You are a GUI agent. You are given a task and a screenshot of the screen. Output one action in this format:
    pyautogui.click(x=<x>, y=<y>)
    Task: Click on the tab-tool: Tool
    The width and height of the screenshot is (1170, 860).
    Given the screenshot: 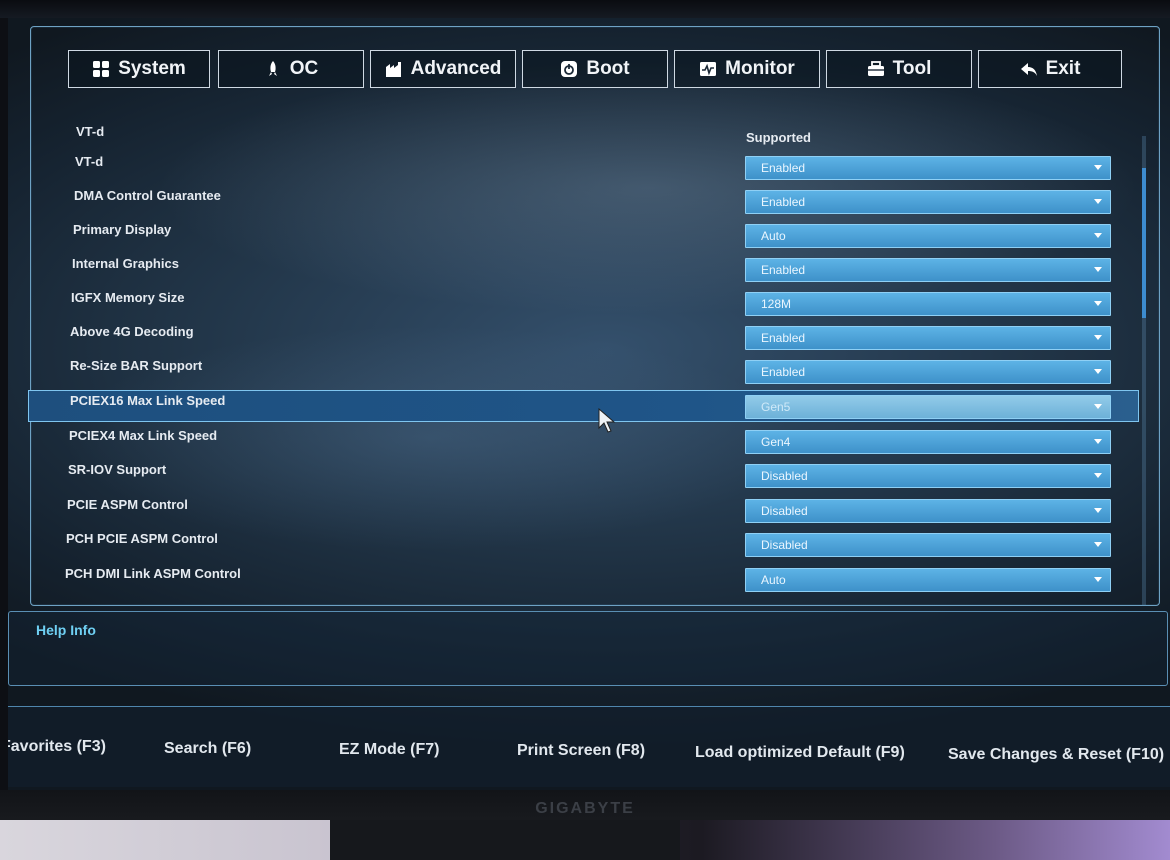 What is the action you would take?
    pyautogui.click(x=899, y=69)
    